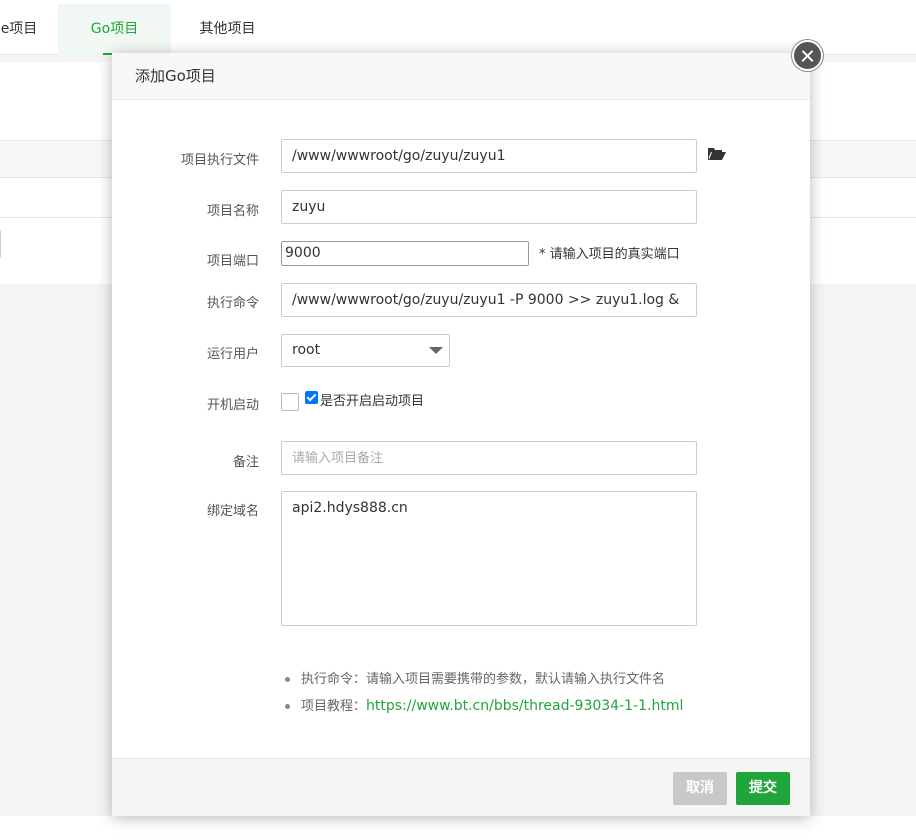  Describe the element at coordinates (717, 154) in the screenshot. I see `folder-open-icon` at that location.